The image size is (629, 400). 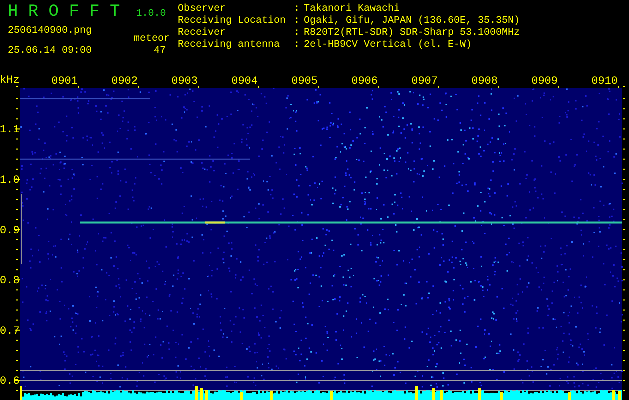 What do you see at coordinates (10, 282) in the screenshot?
I see `y-axis-label: 0.8` at bounding box center [10, 282].